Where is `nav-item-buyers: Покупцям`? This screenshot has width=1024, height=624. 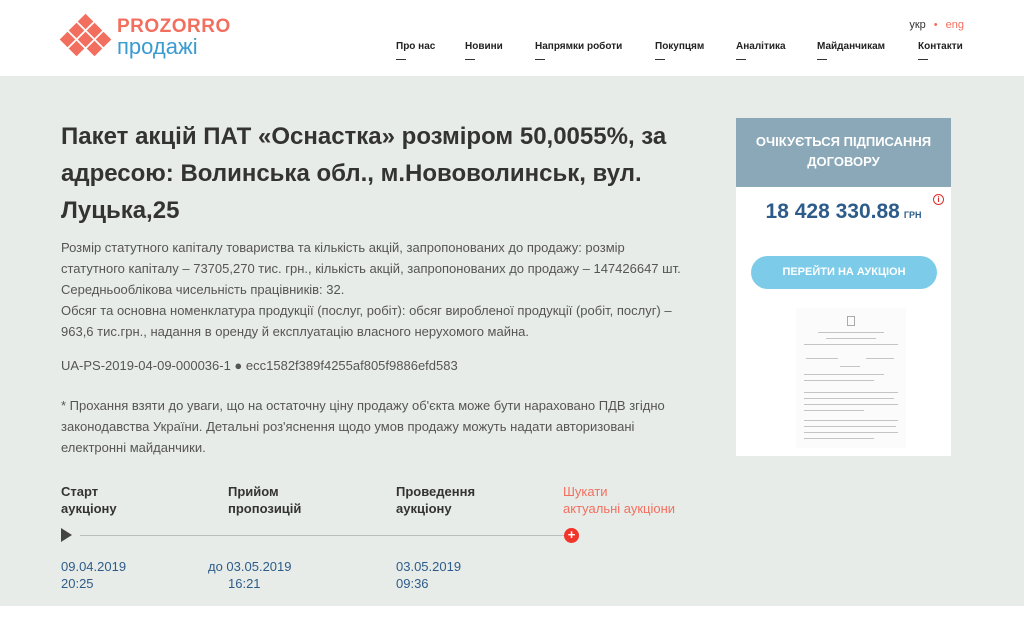 nav-item-buyers: Покупцям is located at coordinates (679, 50).